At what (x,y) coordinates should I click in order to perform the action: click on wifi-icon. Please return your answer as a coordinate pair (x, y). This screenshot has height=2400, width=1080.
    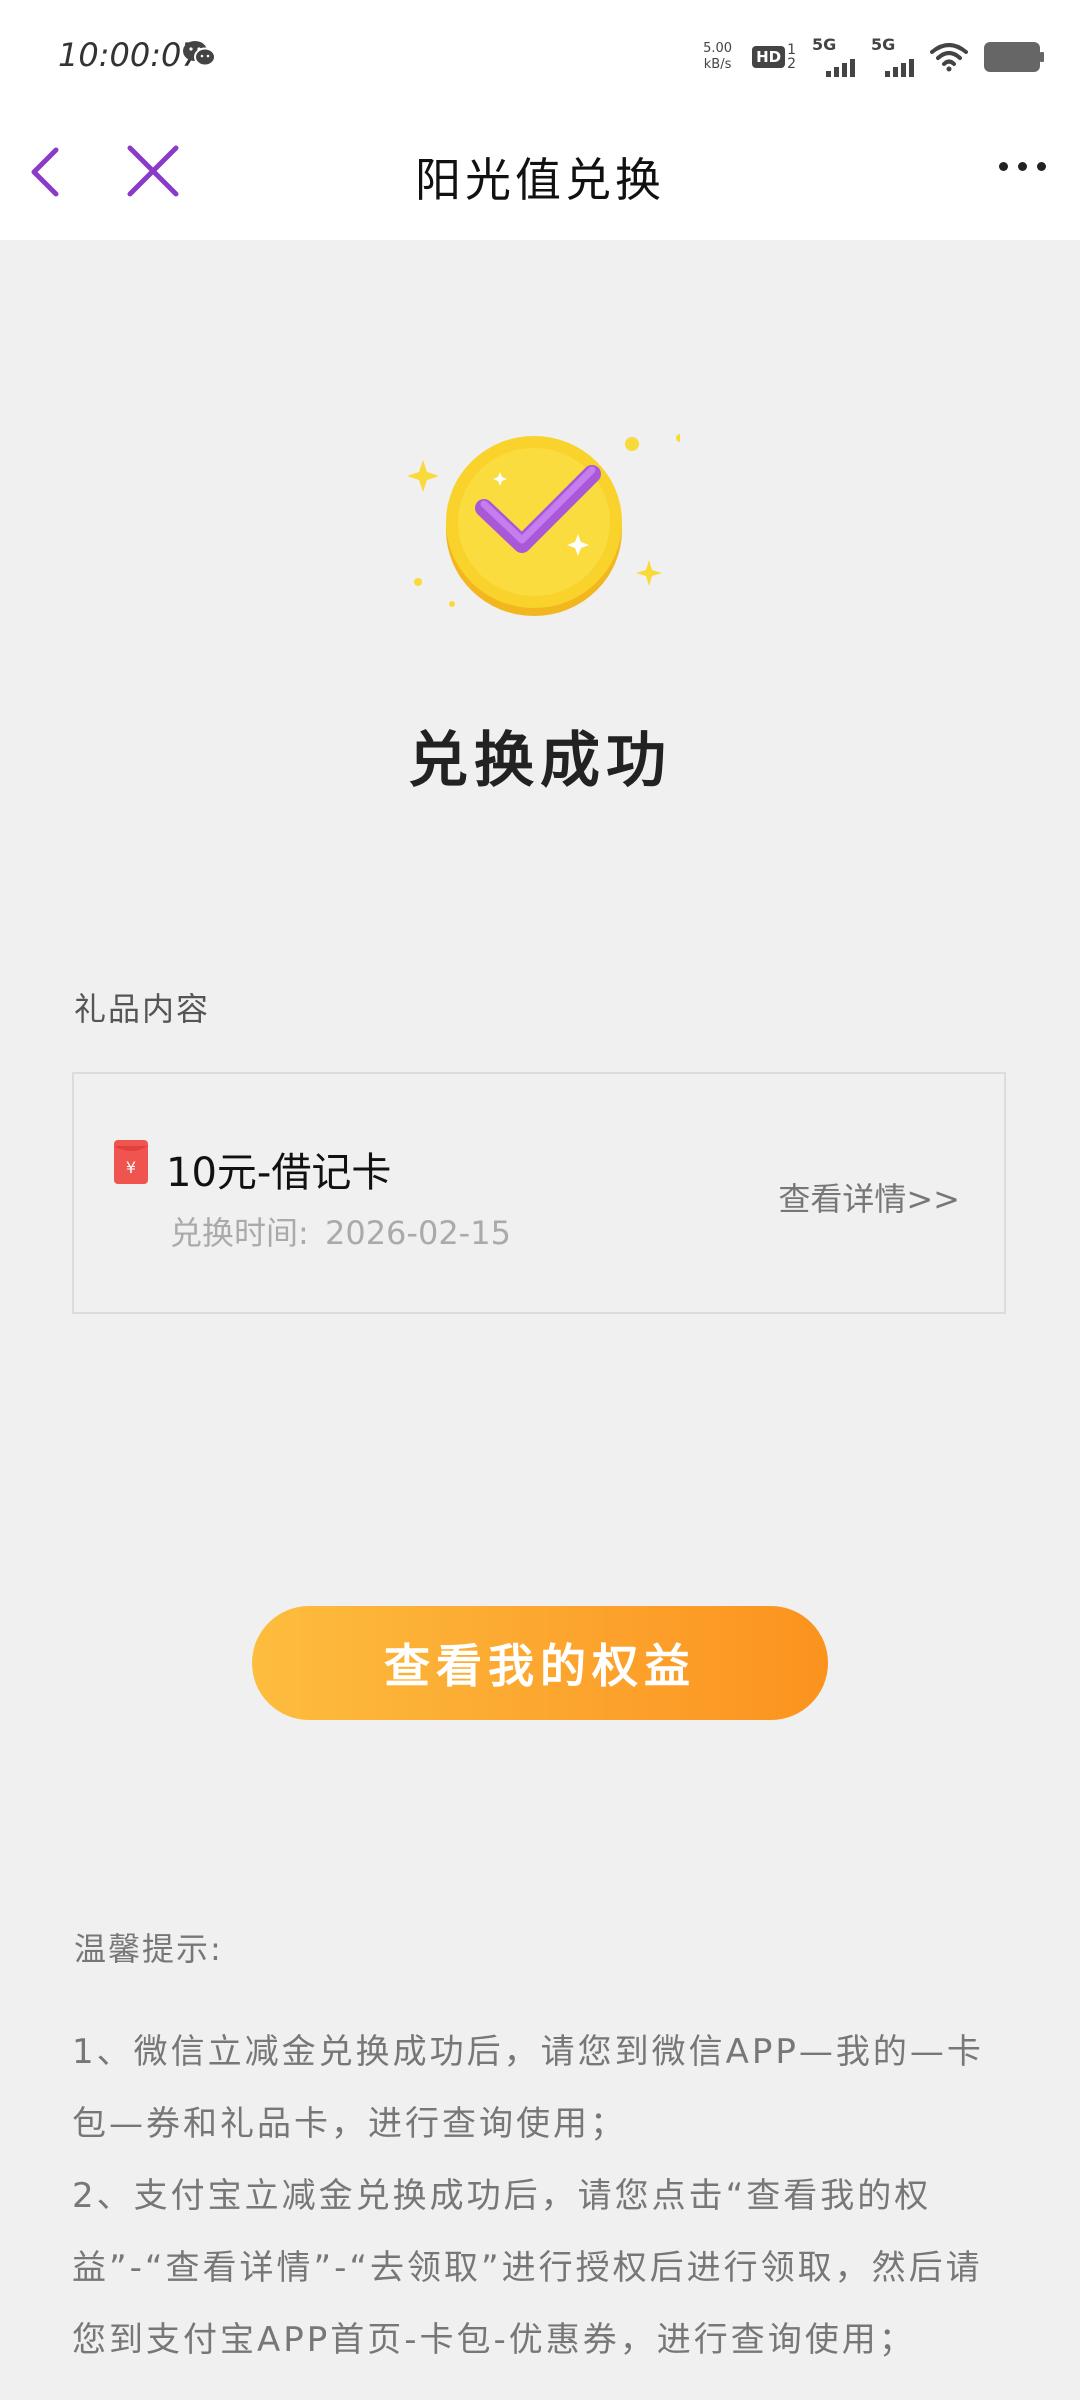
    Looking at the image, I should click on (949, 57).